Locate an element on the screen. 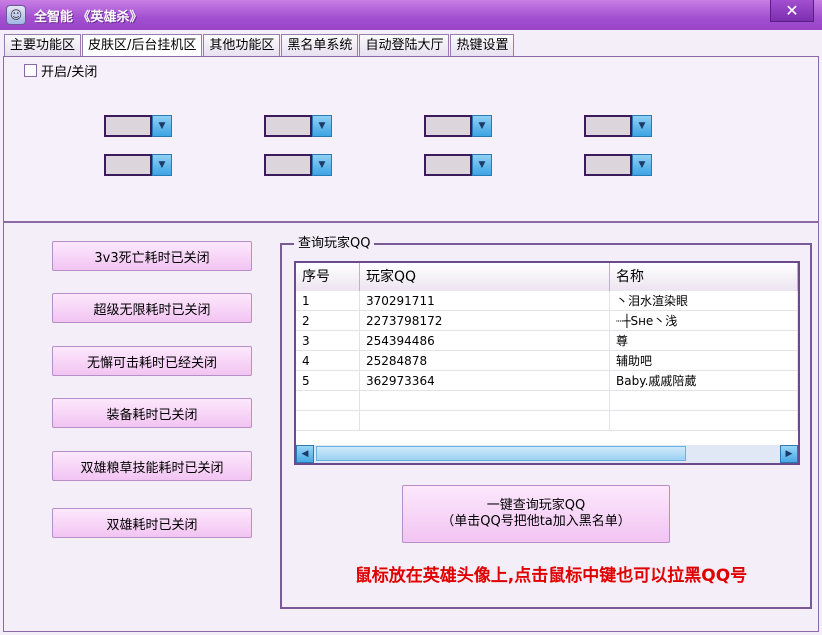 The image size is (822, 635). enable-checkbox-label: 开启/关闭 is located at coordinates (69, 72).